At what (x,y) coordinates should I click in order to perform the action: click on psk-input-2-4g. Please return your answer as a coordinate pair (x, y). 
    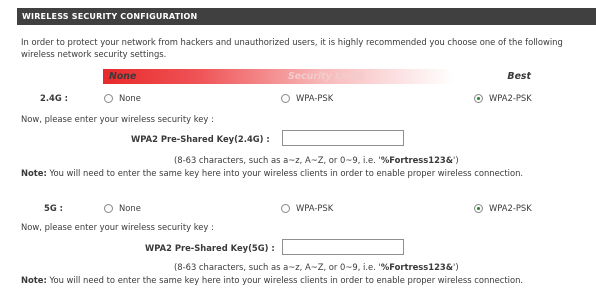
    Looking at the image, I should click on (343, 138).